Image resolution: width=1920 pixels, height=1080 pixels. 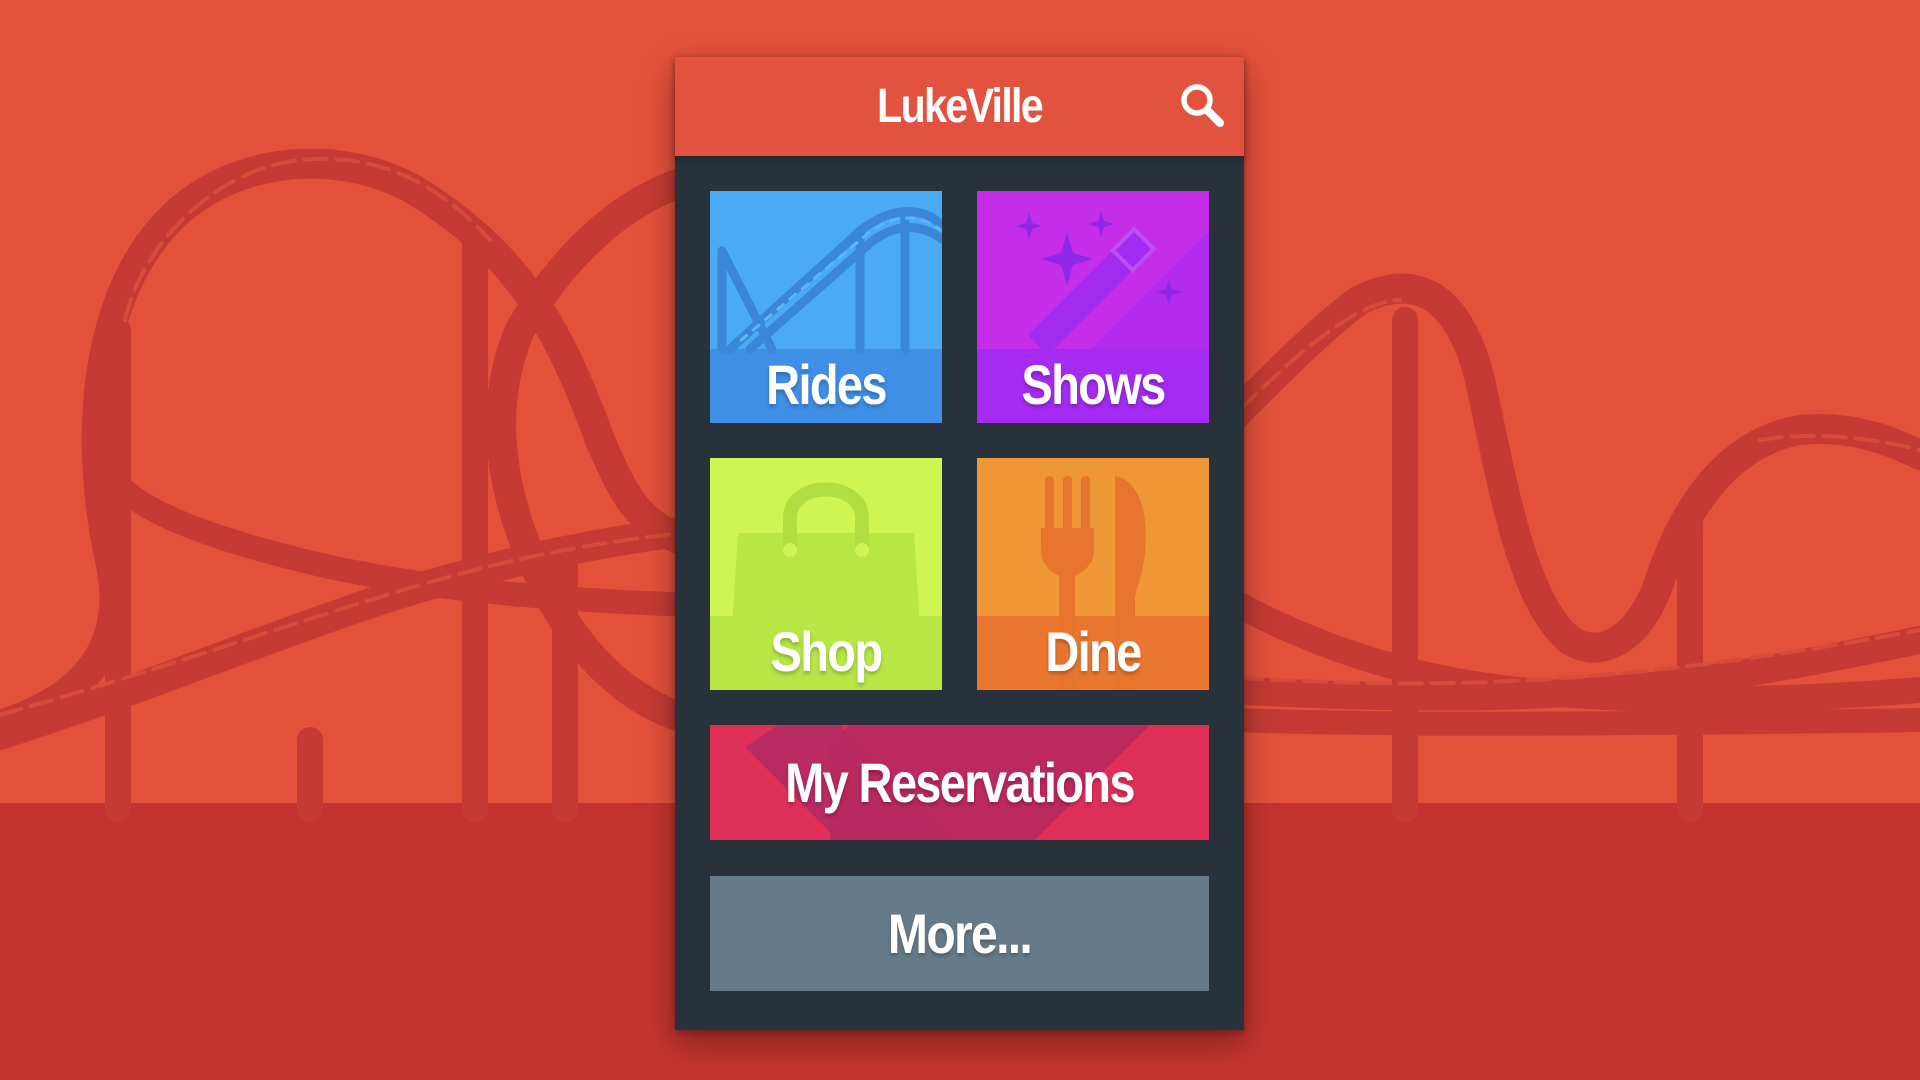 I want to click on my-reservations-button: My Reservations, so click(x=959, y=782).